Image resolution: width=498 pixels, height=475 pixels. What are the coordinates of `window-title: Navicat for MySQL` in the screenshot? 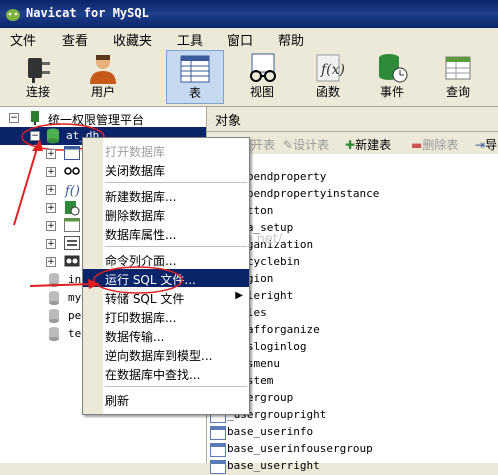 It's located at (87, 13).